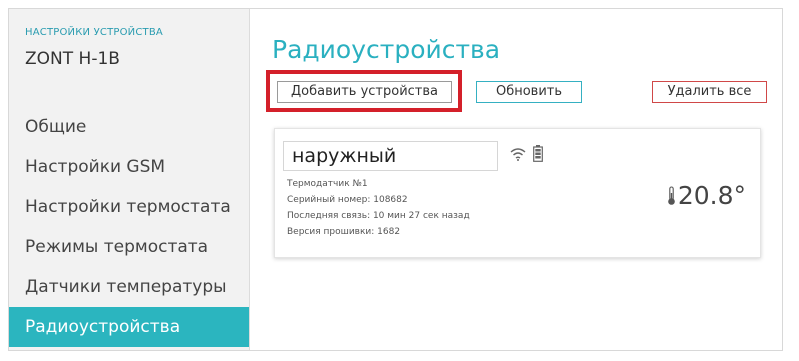 Image resolution: width=799 pixels, height=361 pixels. I want to click on sidebar-item-radio-devices: Радиоустройства, so click(129, 327).